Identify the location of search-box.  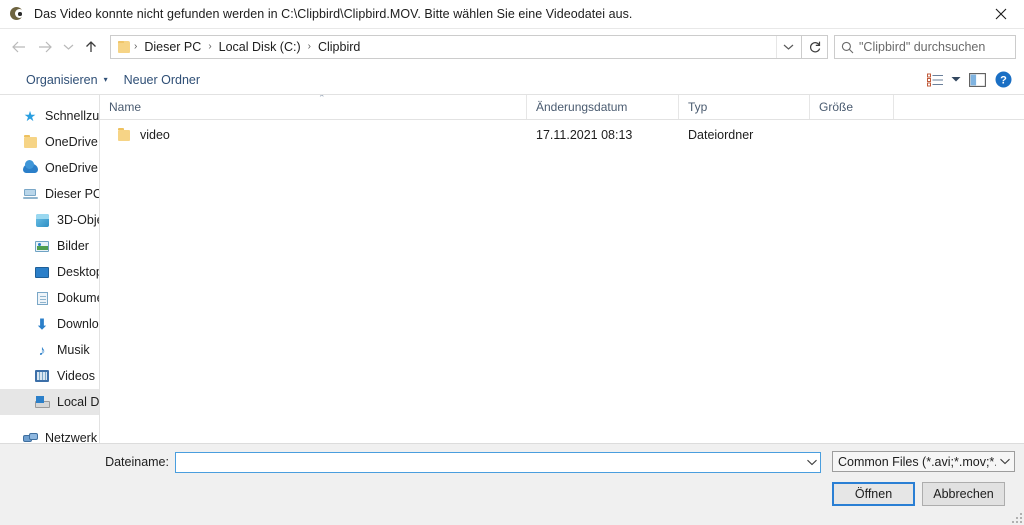
(925, 47).